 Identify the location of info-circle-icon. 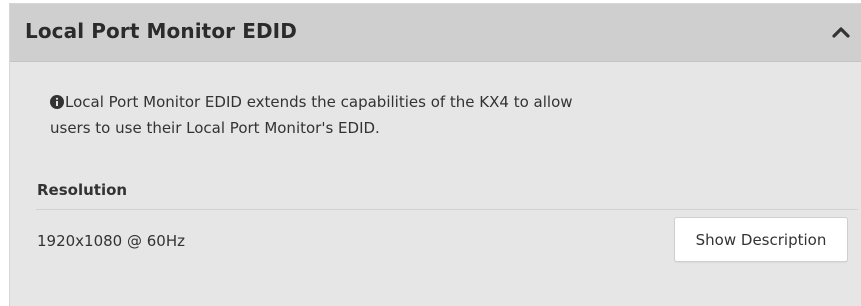
(57, 104).